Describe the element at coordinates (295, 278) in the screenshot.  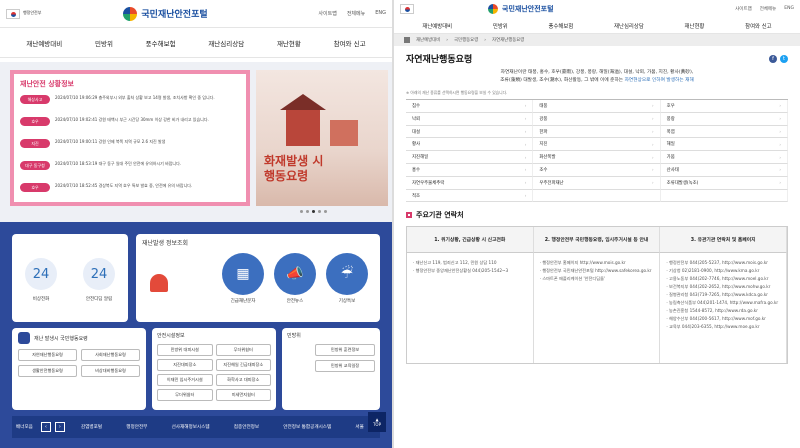
I see `safety-news: 📣 안전뉴스` at that location.